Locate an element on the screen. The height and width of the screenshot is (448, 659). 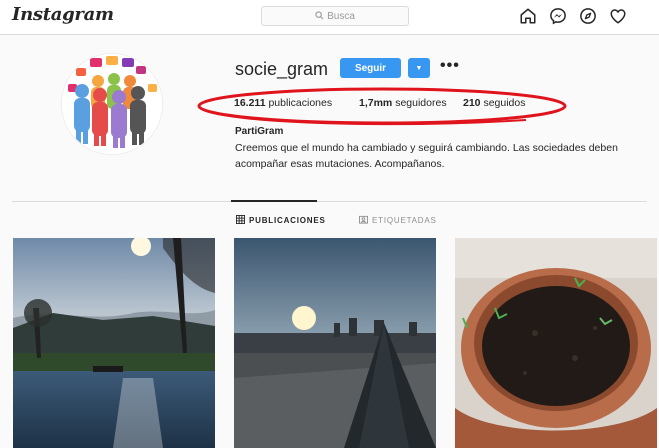
active-tab-indicator is located at coordinates (274, 201).